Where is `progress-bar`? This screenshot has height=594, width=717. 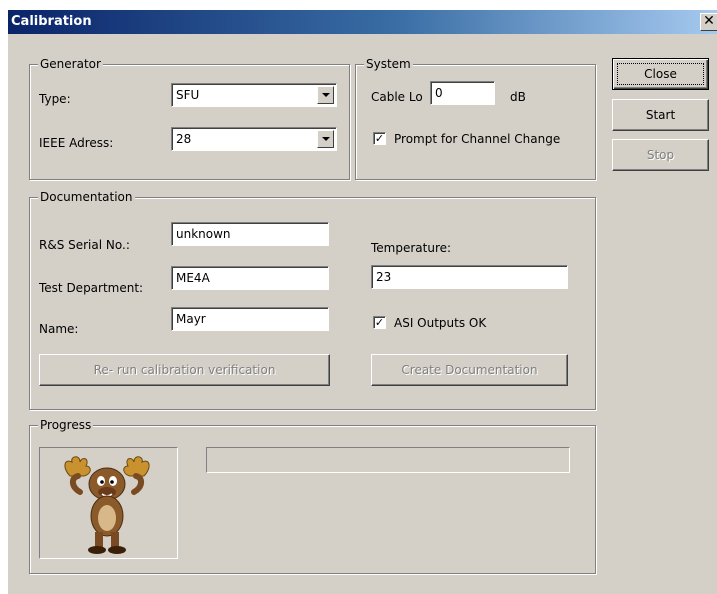
progress-bar is located at coordinates (388, 460).